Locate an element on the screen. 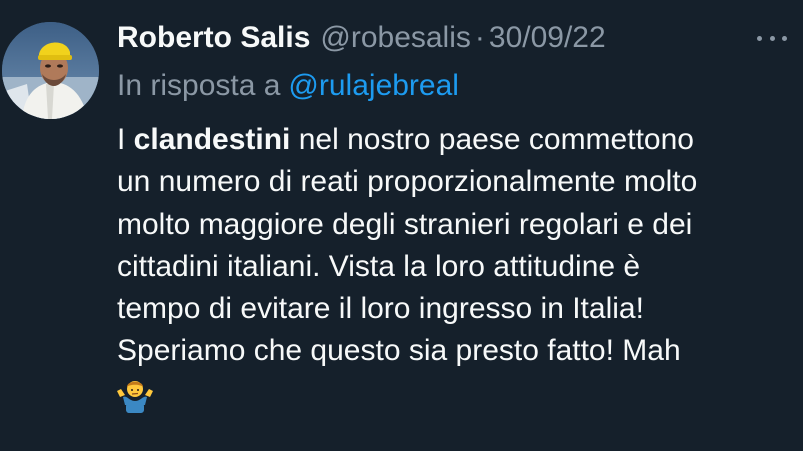 The height and width of the screenshot is (451, 803). tweet-header: Roberto Salis @robesalis · 30/09/22 is located at coordinates (361, 38).